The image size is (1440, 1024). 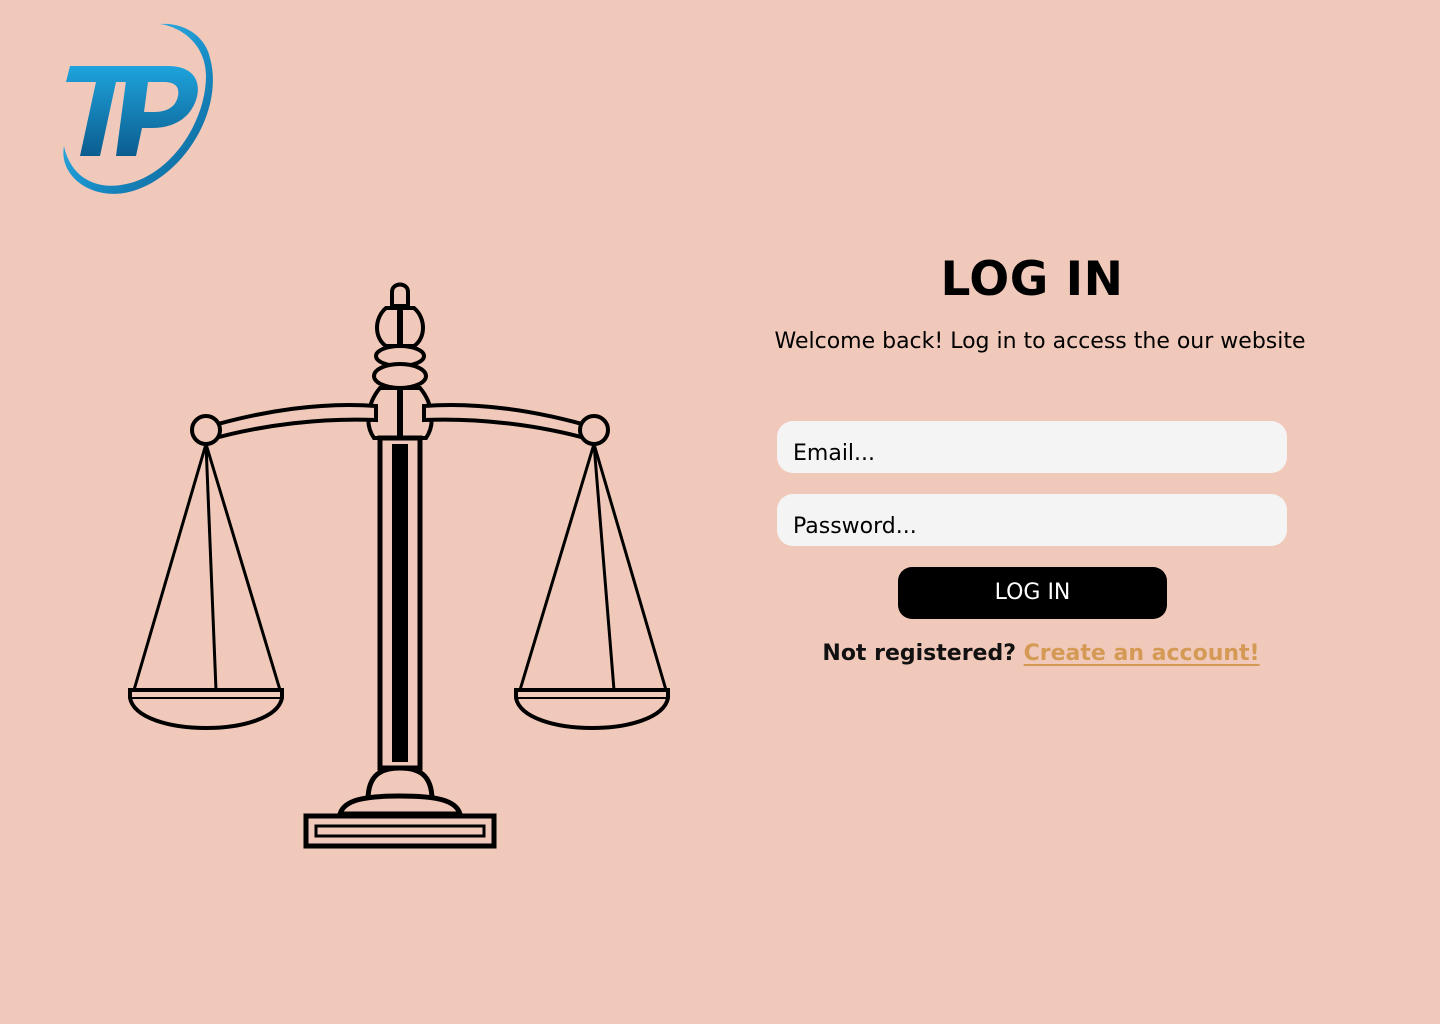 What do you see at coordinates (1032, 279) in the screenshot?
I see `page-title: LOG IN` at bounding box center [1032, 279].